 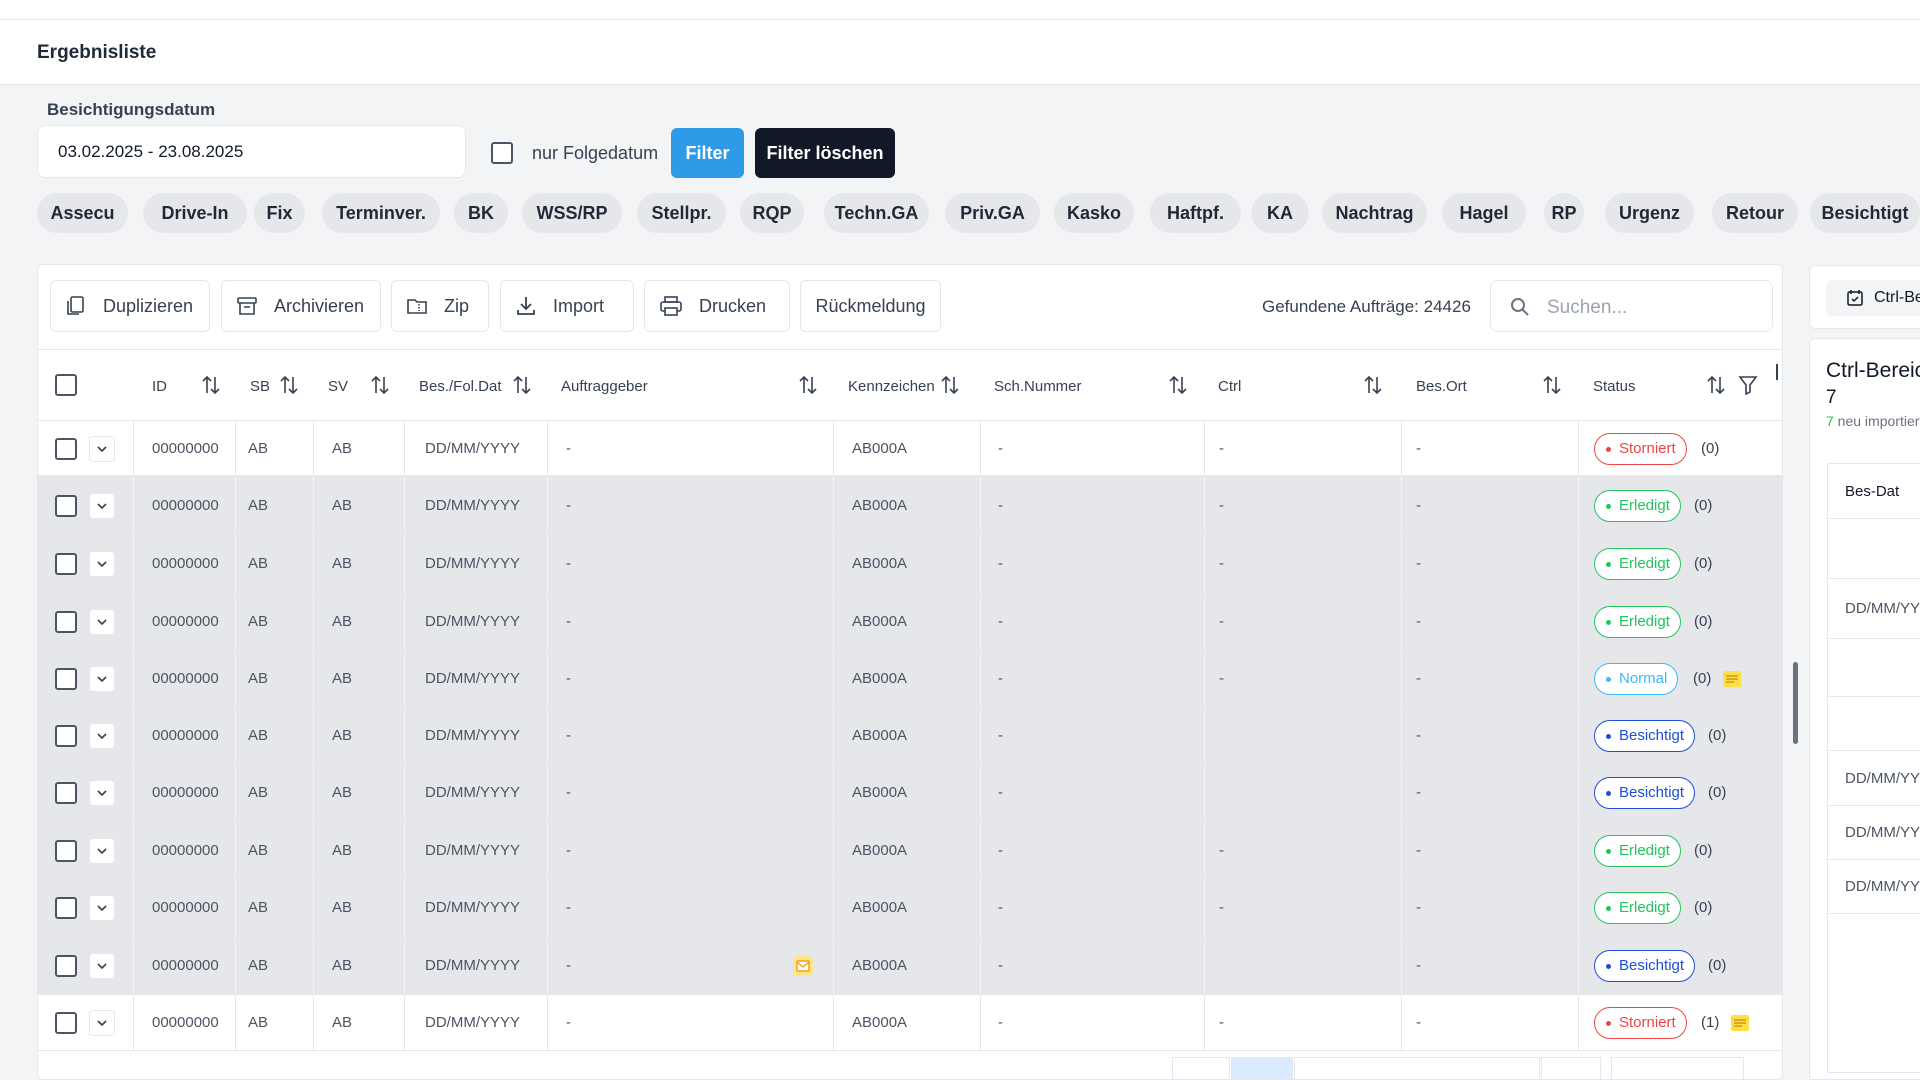 What do you see at coordinates (279, 213) in the screenshot?
I see `filter-chip: Fix` at bounding box center [279, 213].